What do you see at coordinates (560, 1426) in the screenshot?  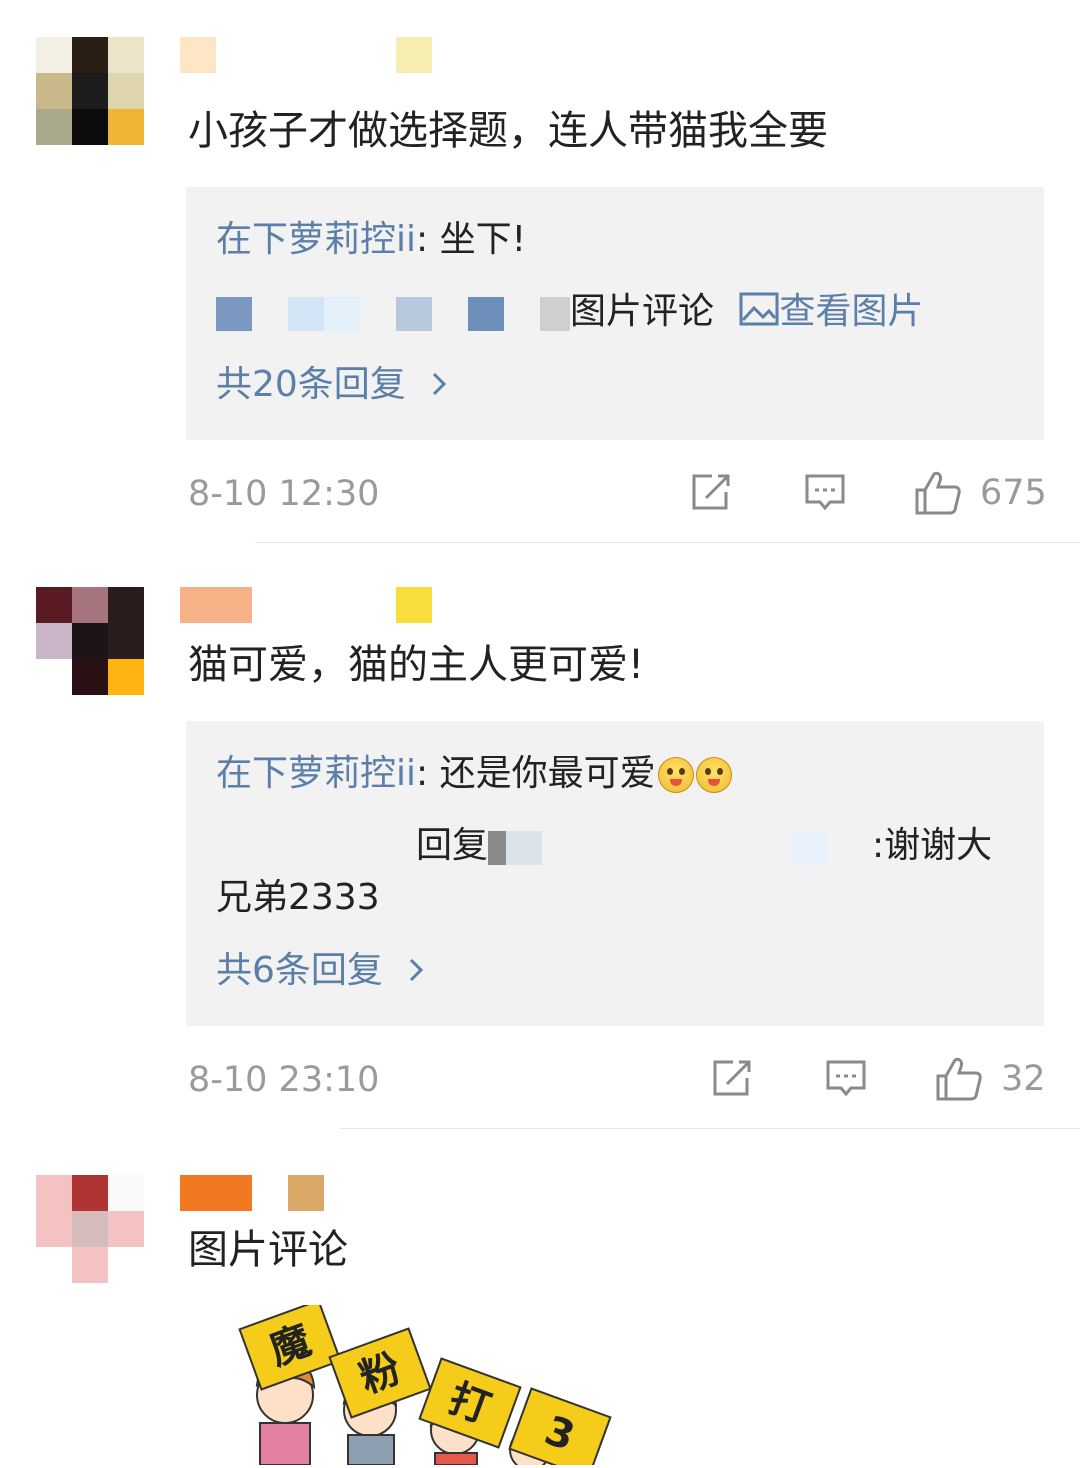 I see `sign: 3` at bounding box center [560, 1426].